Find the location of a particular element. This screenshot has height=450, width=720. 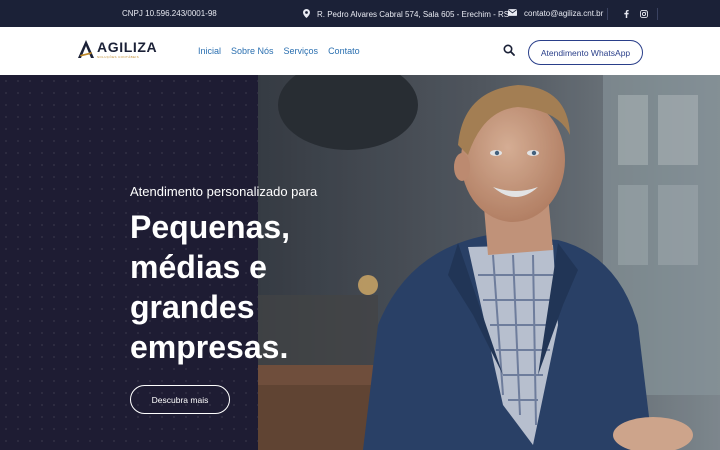

hero-title: Pequenas, médias e grandes empresas. is located at coordinates (210, 287).